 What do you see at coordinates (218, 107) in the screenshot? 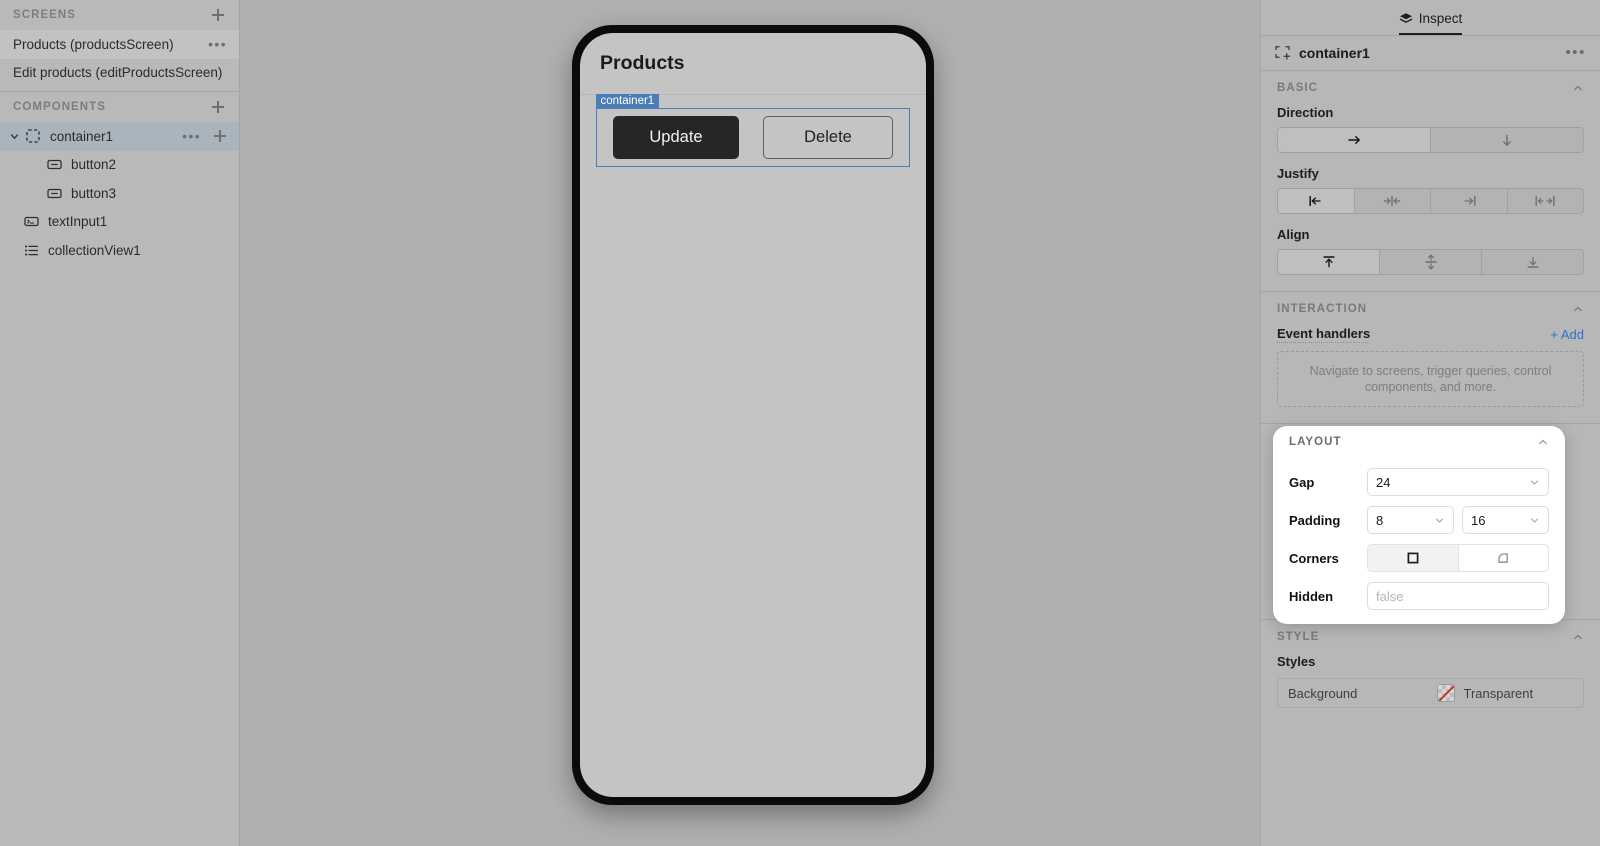
I see `add-component-plus-icon` at bounding box center [218, 107].